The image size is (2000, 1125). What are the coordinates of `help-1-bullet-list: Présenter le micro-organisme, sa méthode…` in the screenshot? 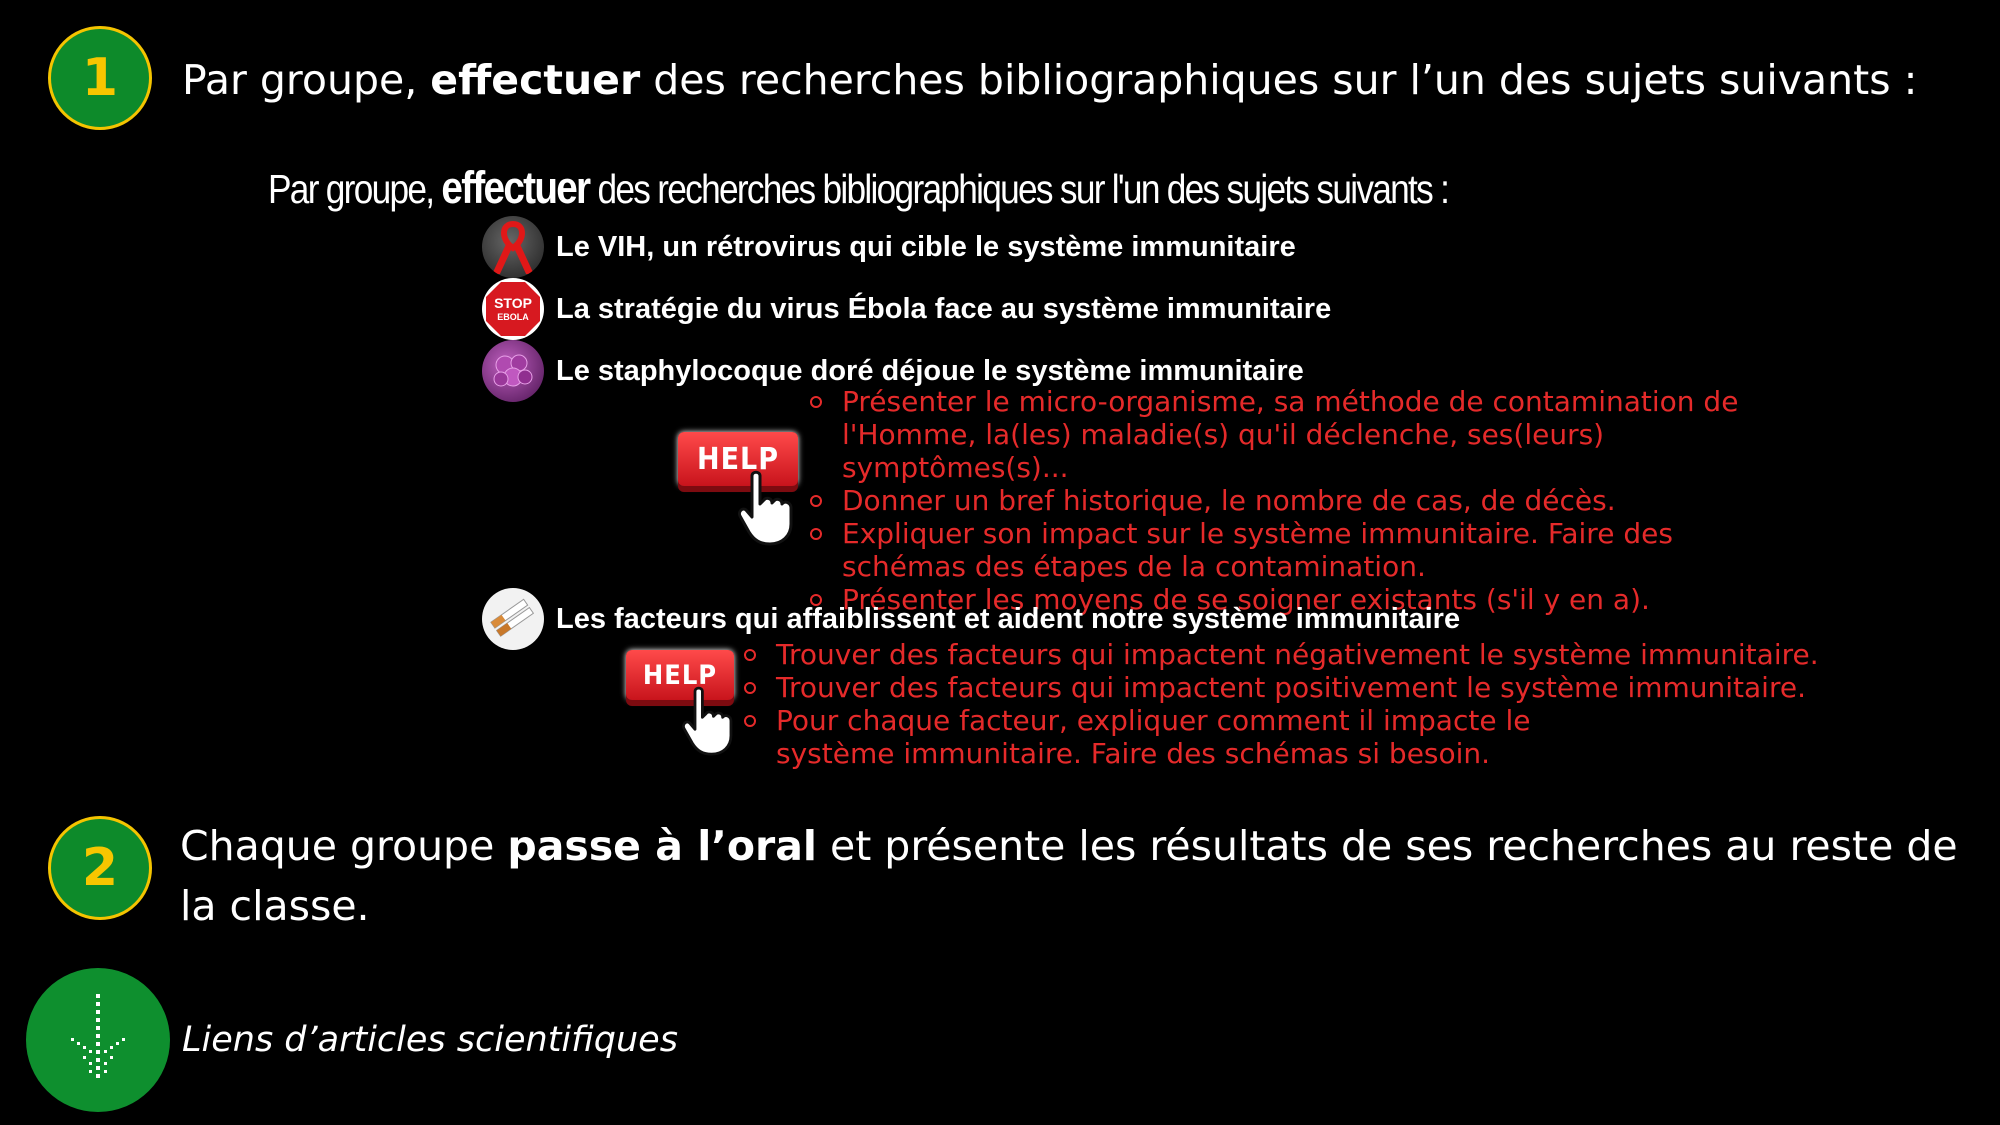 It's located at (1288, 500).